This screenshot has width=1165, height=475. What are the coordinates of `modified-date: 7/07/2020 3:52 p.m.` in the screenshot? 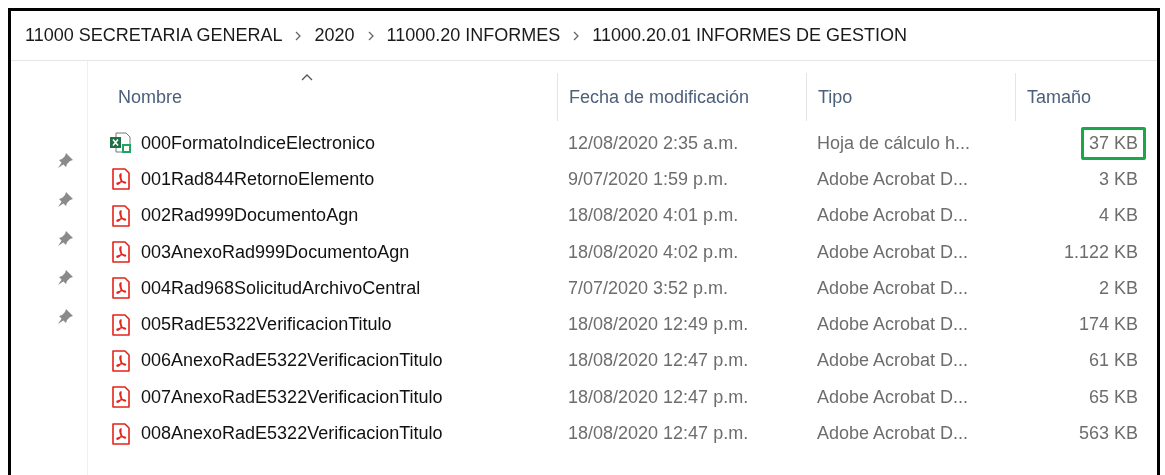 It's located at (648, 287).